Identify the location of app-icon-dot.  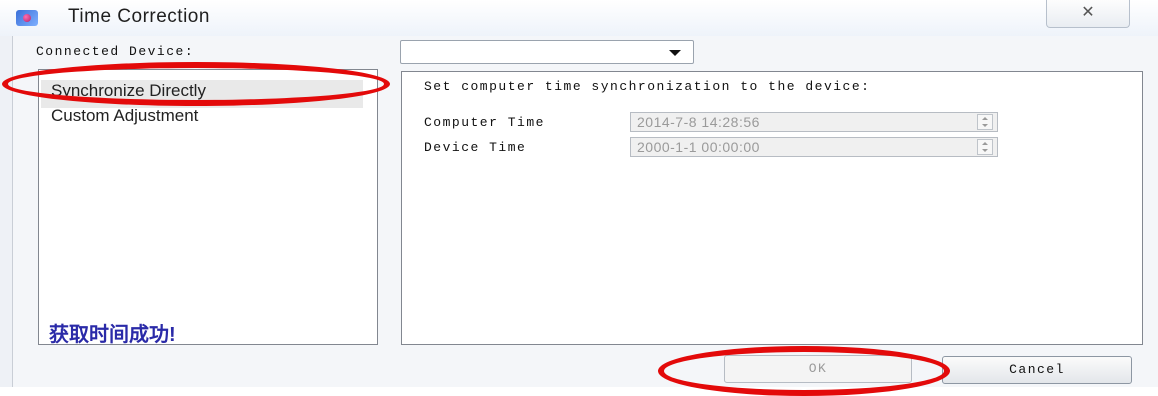
(27, 18).